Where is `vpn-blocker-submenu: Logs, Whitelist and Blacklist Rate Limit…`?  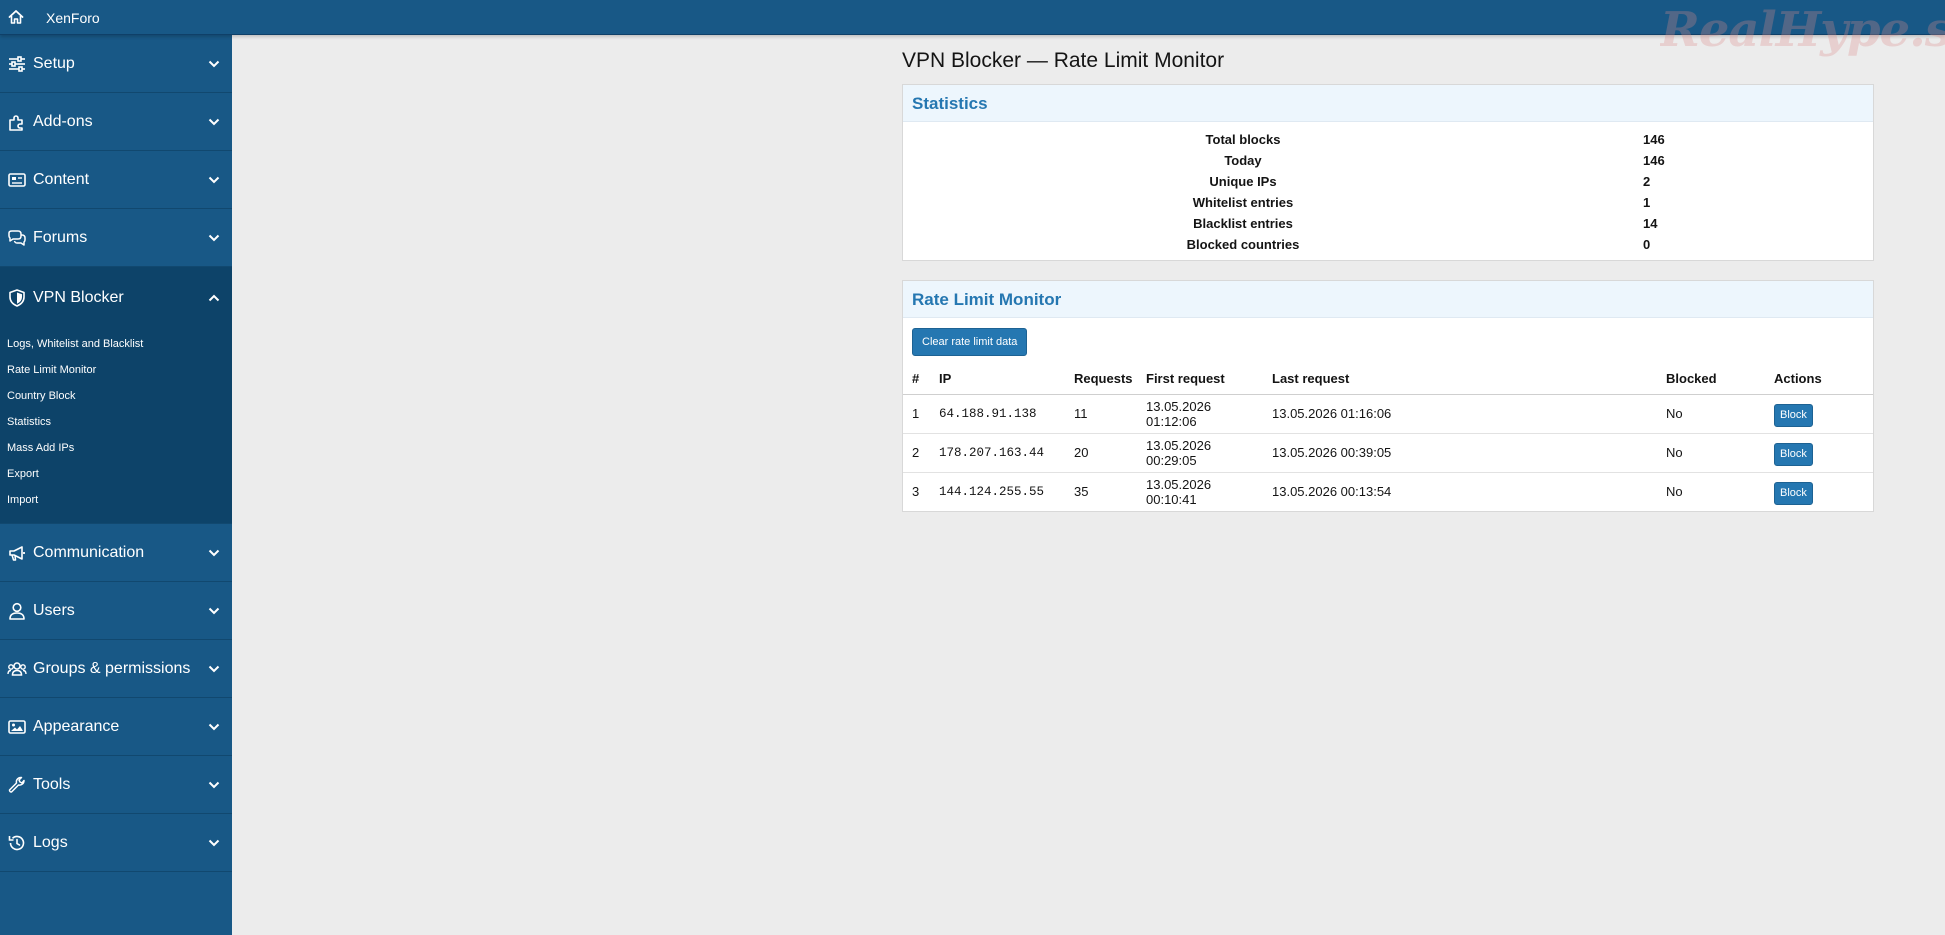
vpn-blocker-submenu: Logs, Whitelist and Blacklist Rate Limit… is located at coordinates (116, 426).